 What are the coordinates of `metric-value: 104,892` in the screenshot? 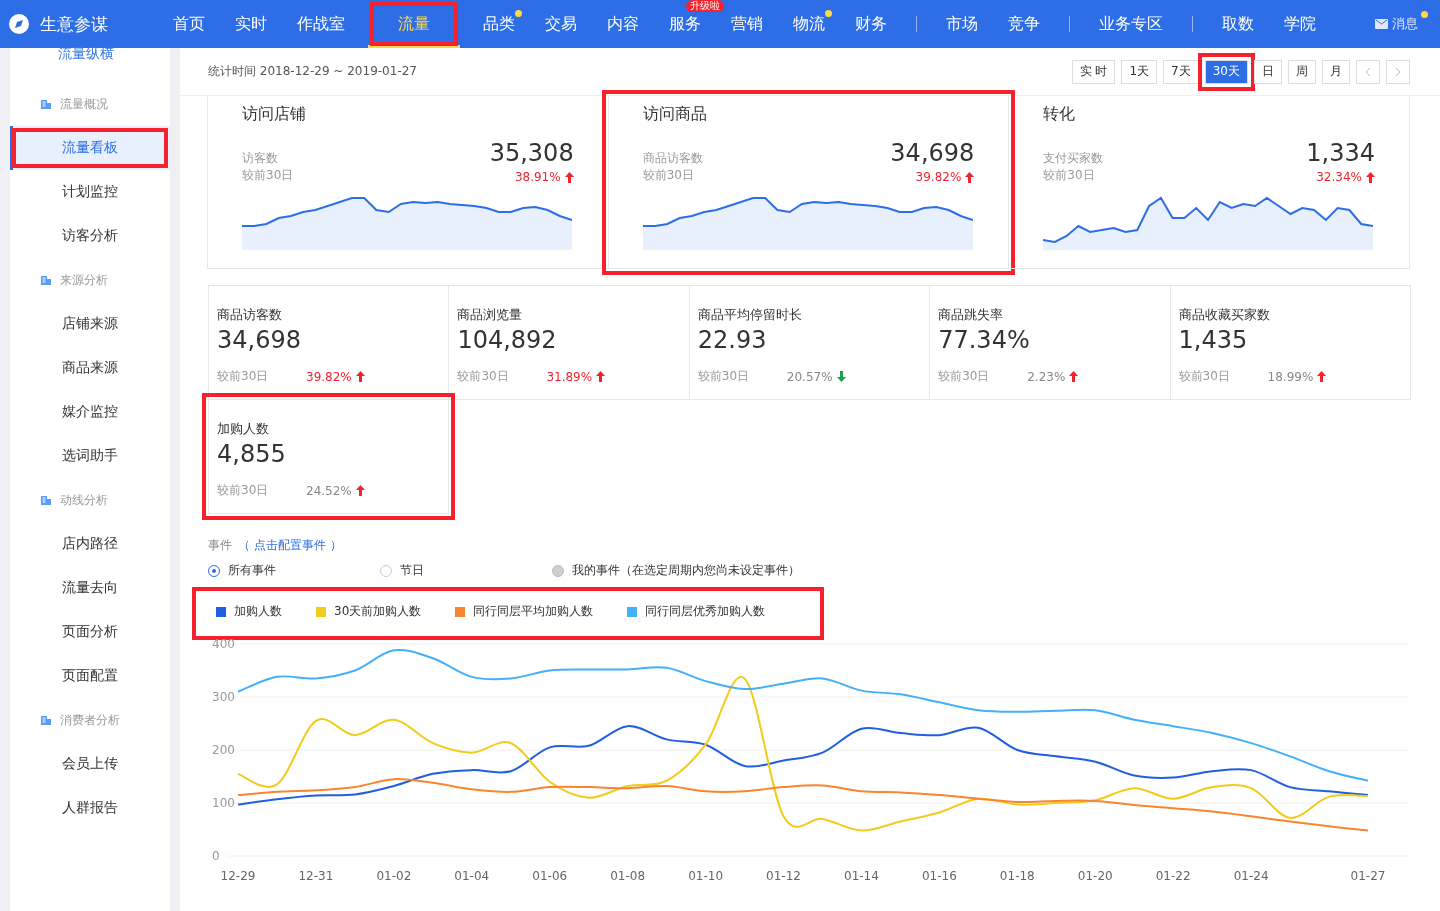 It's located at (507, 340).